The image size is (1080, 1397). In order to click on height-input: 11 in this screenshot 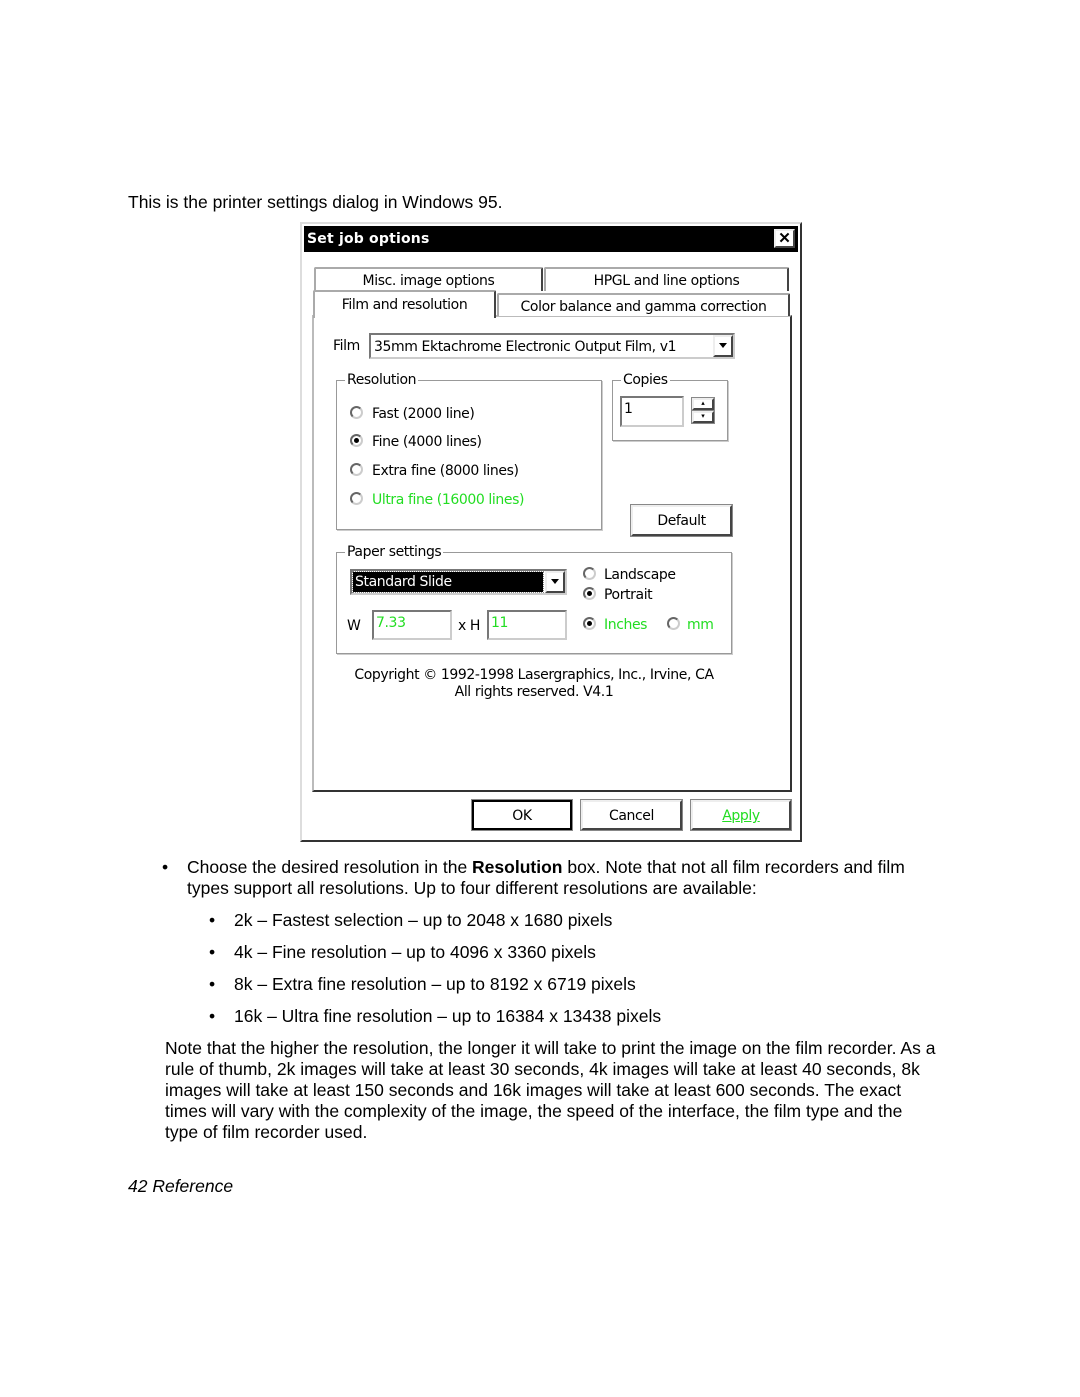, I will do `click(527, 625)`.